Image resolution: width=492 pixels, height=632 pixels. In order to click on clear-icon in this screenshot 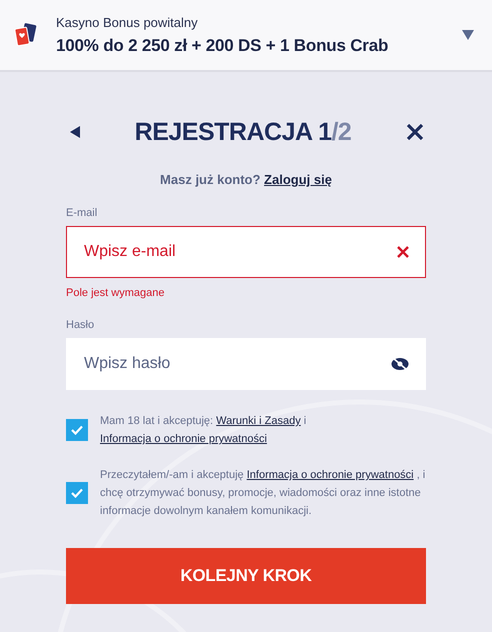, I will do `click(403, 252)`.